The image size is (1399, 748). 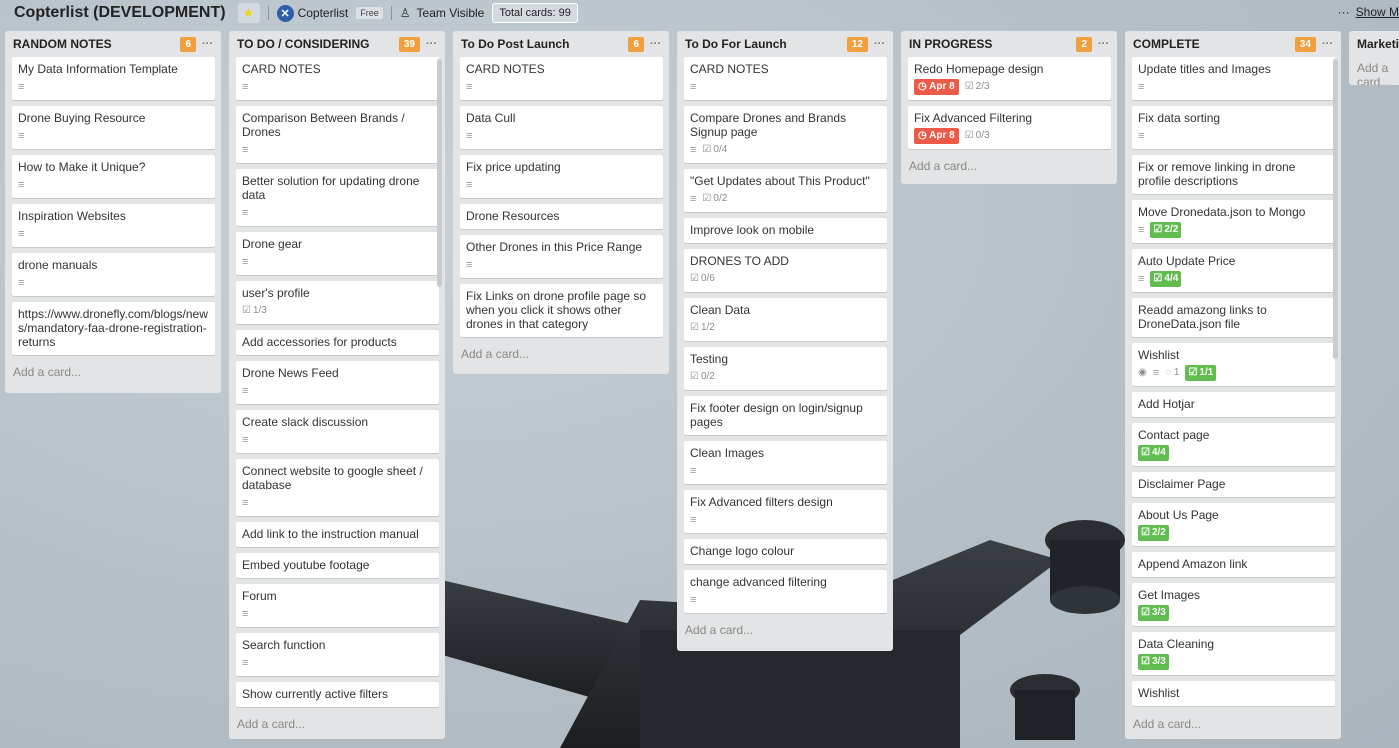 I want to click on card: Testing ☑ 0/2, so click(x=785, y=368).